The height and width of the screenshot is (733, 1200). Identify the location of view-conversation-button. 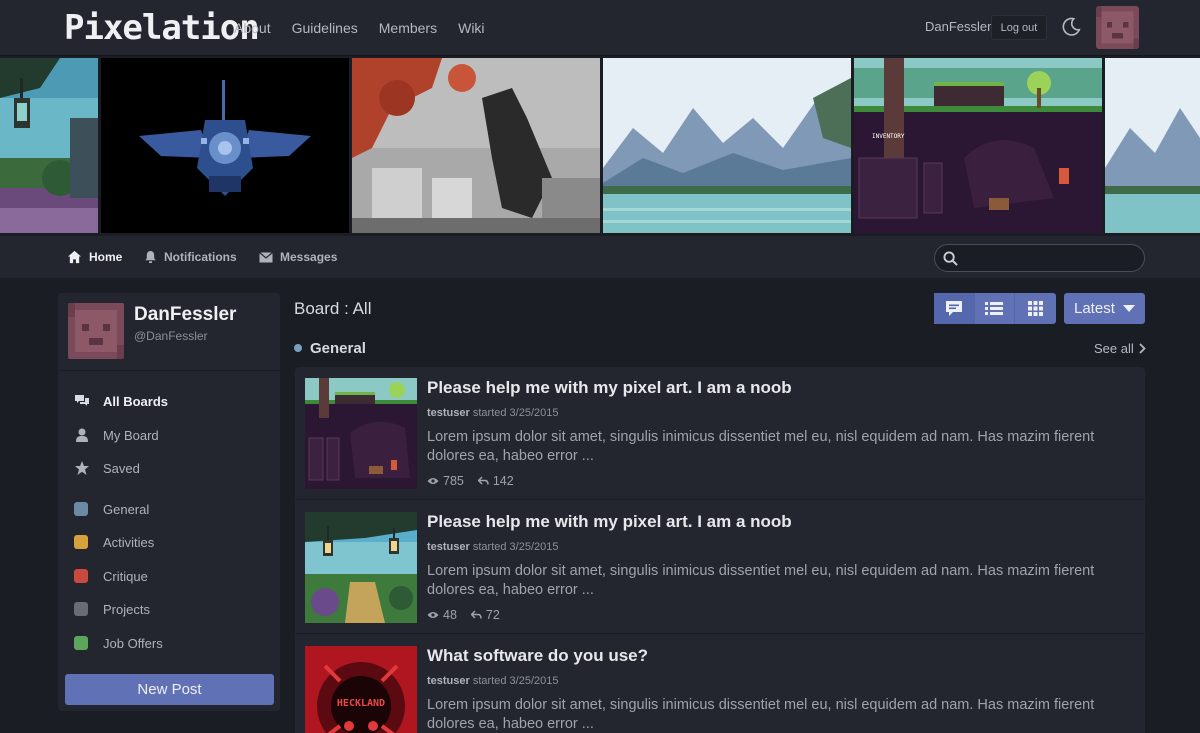
(954, 308).